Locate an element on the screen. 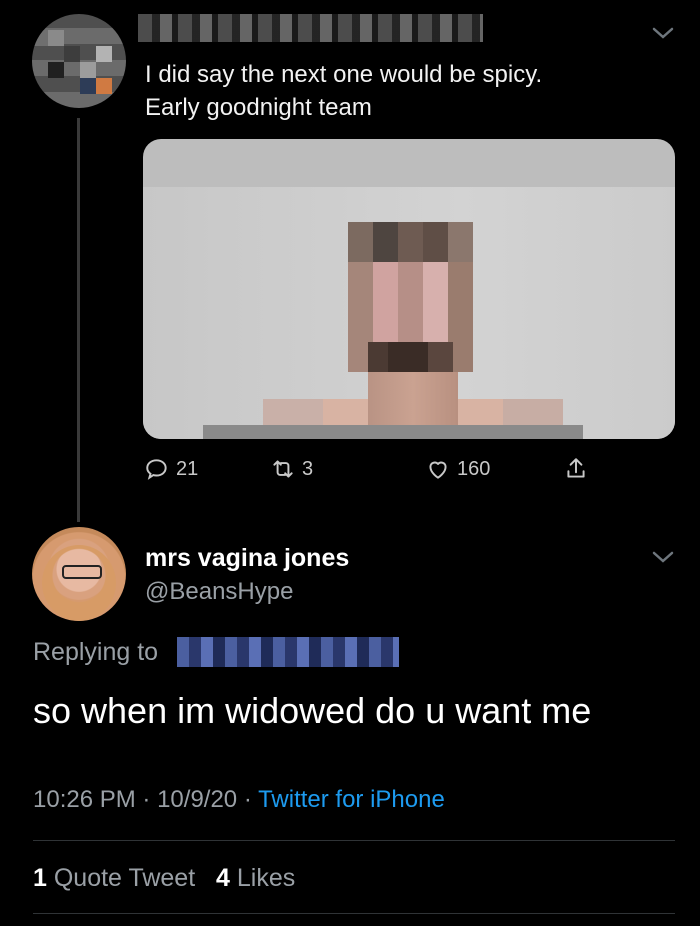  like-button: 160 is located at coordinates (457, 469).